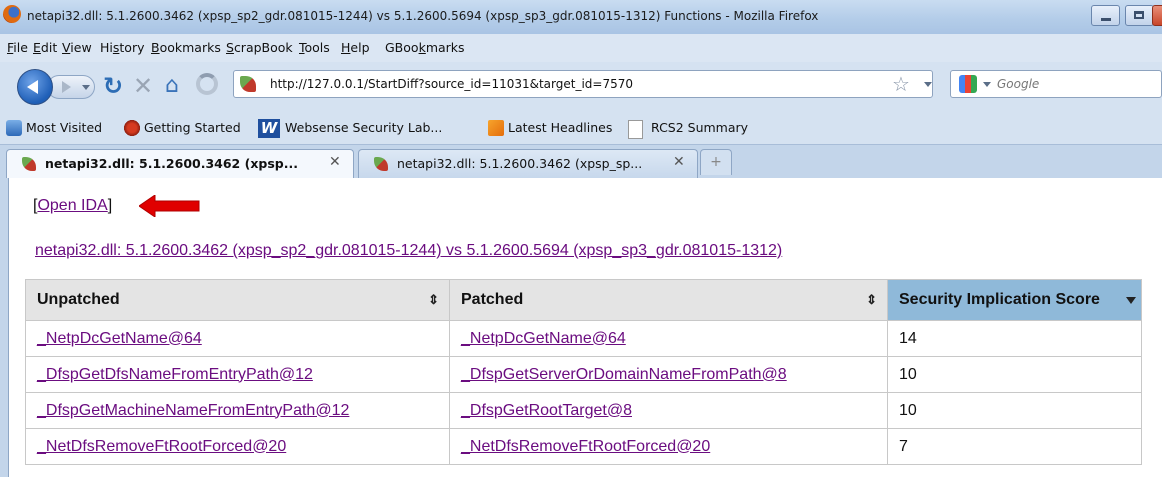 This screenshot has height=477, width=1162. What do you see at coordinates (314, 47) in the screenshot?
I see `menu-tools: Tools` at bounding box center [314, 47].